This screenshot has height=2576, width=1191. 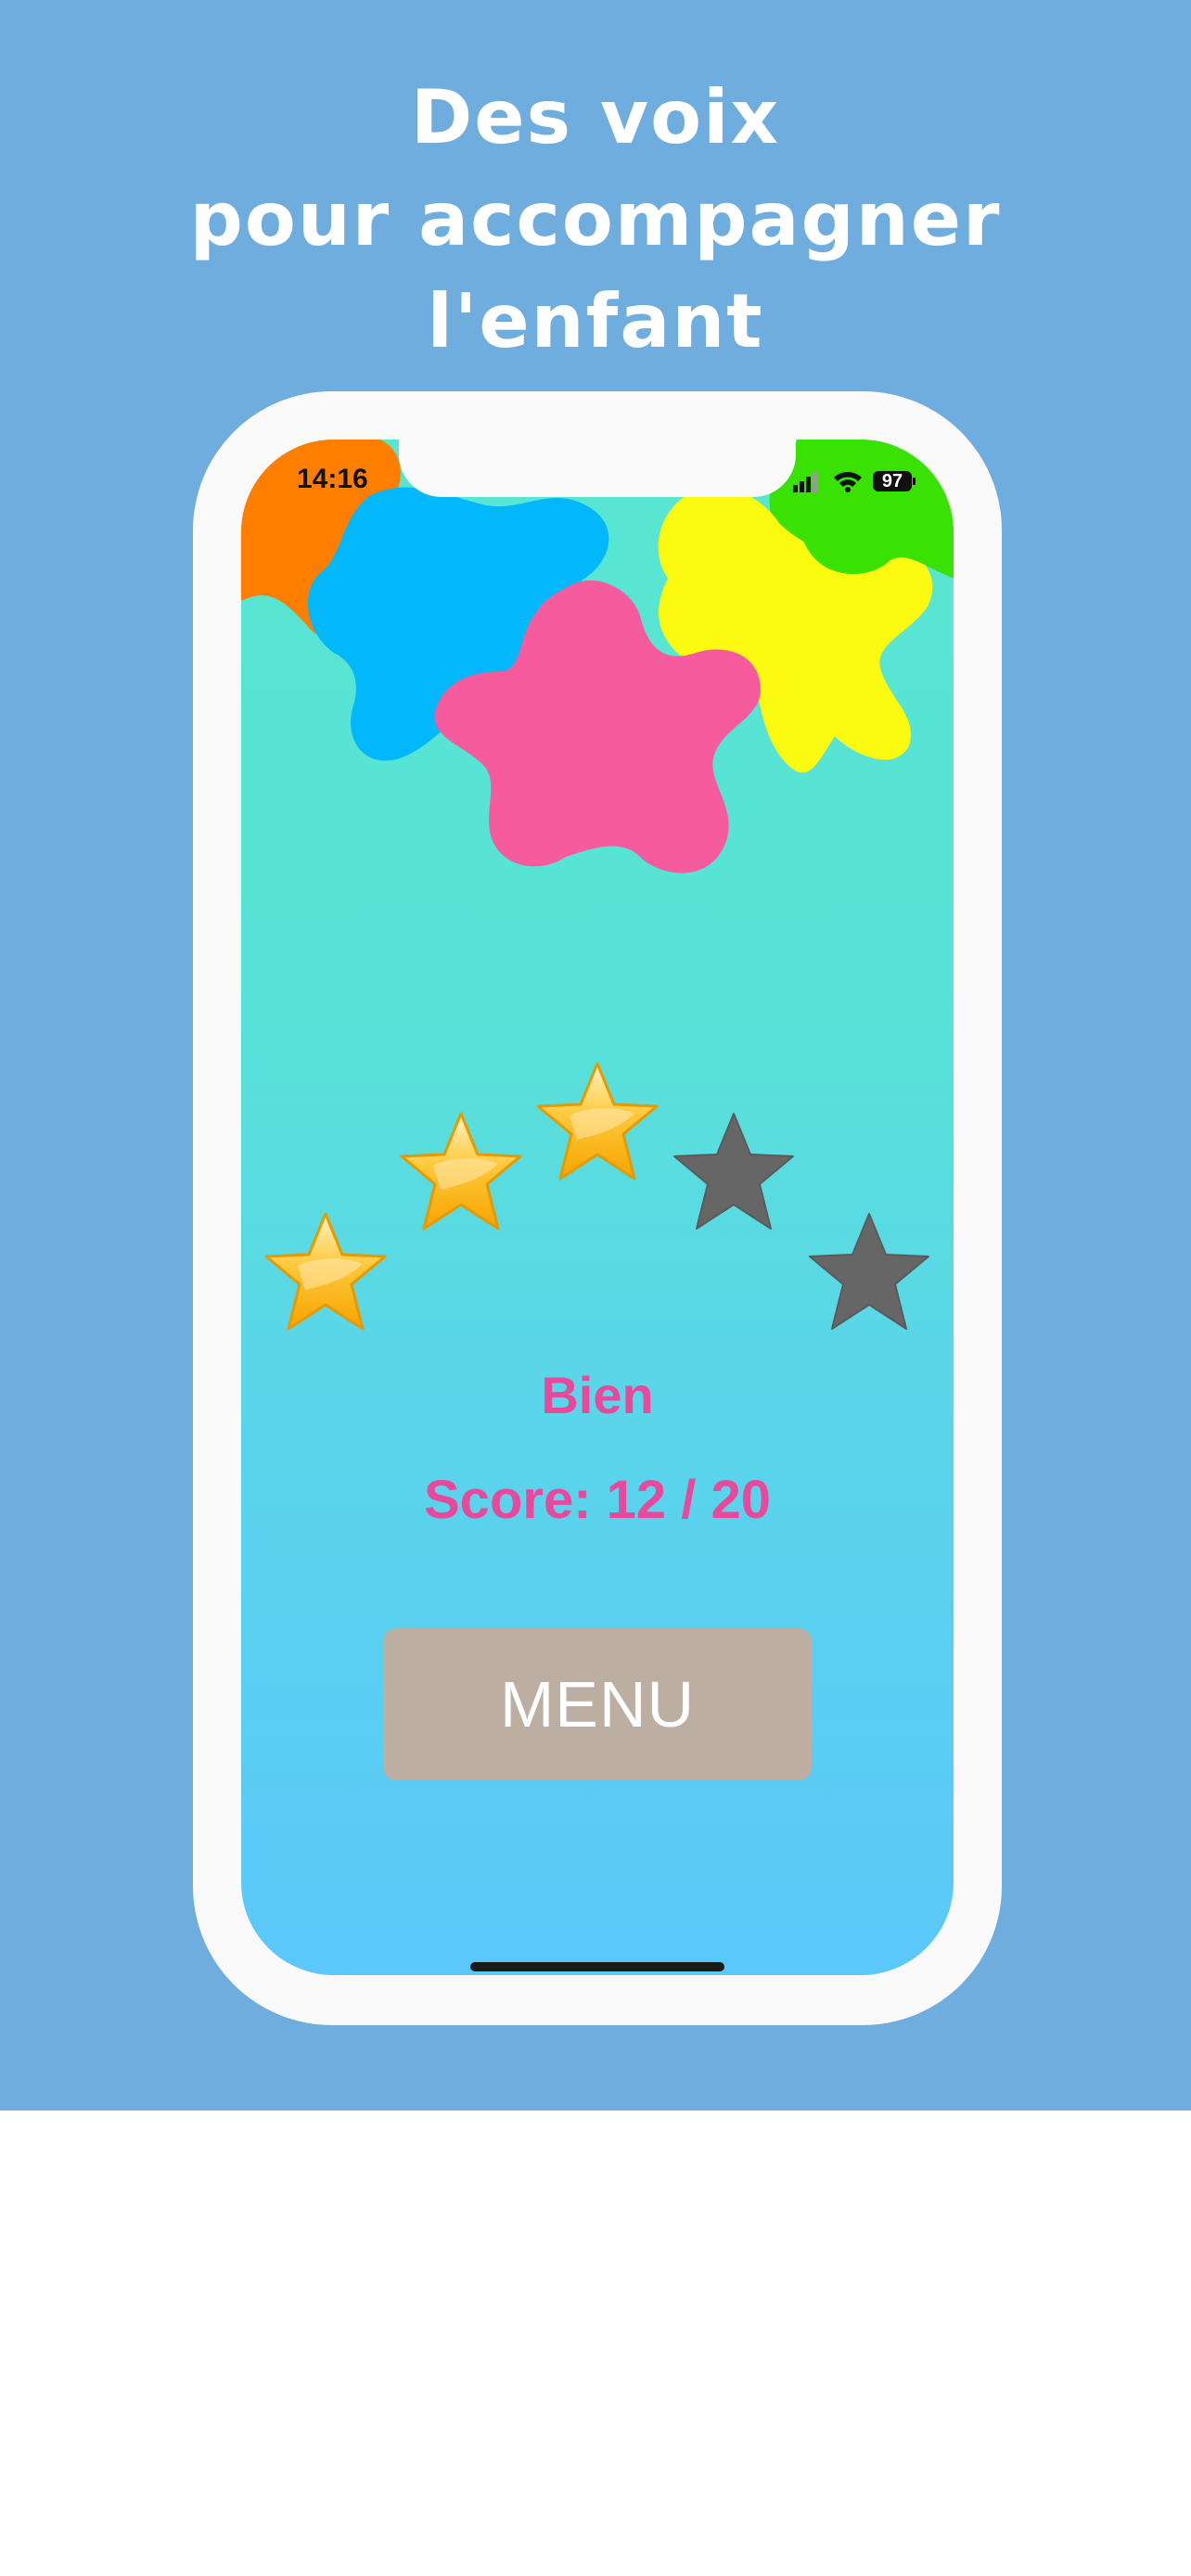 I want to click on status-icons: 97, so click(x=855, y=482).